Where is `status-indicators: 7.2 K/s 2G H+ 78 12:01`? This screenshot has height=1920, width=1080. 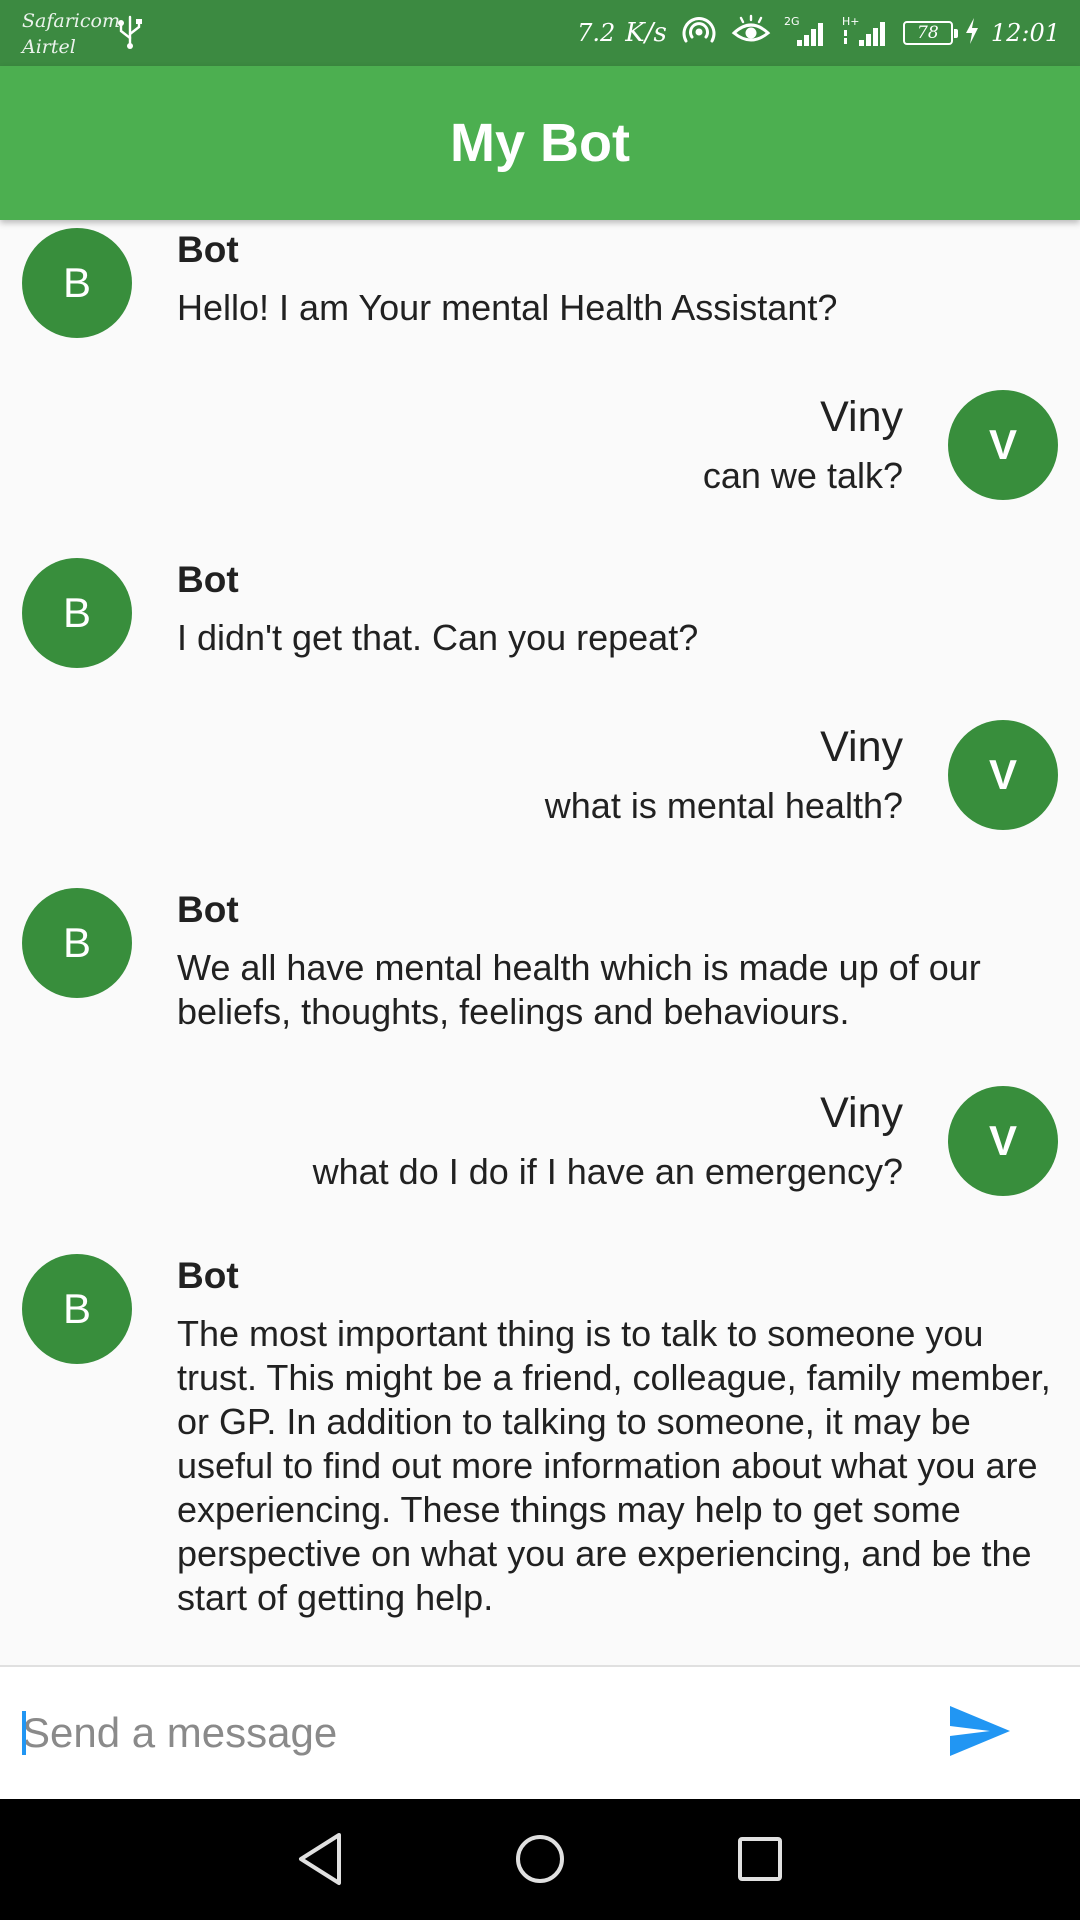 status-indicators: 7.2 K/s 2G H+ 78 12:01 is located at coordinates (818, 33).